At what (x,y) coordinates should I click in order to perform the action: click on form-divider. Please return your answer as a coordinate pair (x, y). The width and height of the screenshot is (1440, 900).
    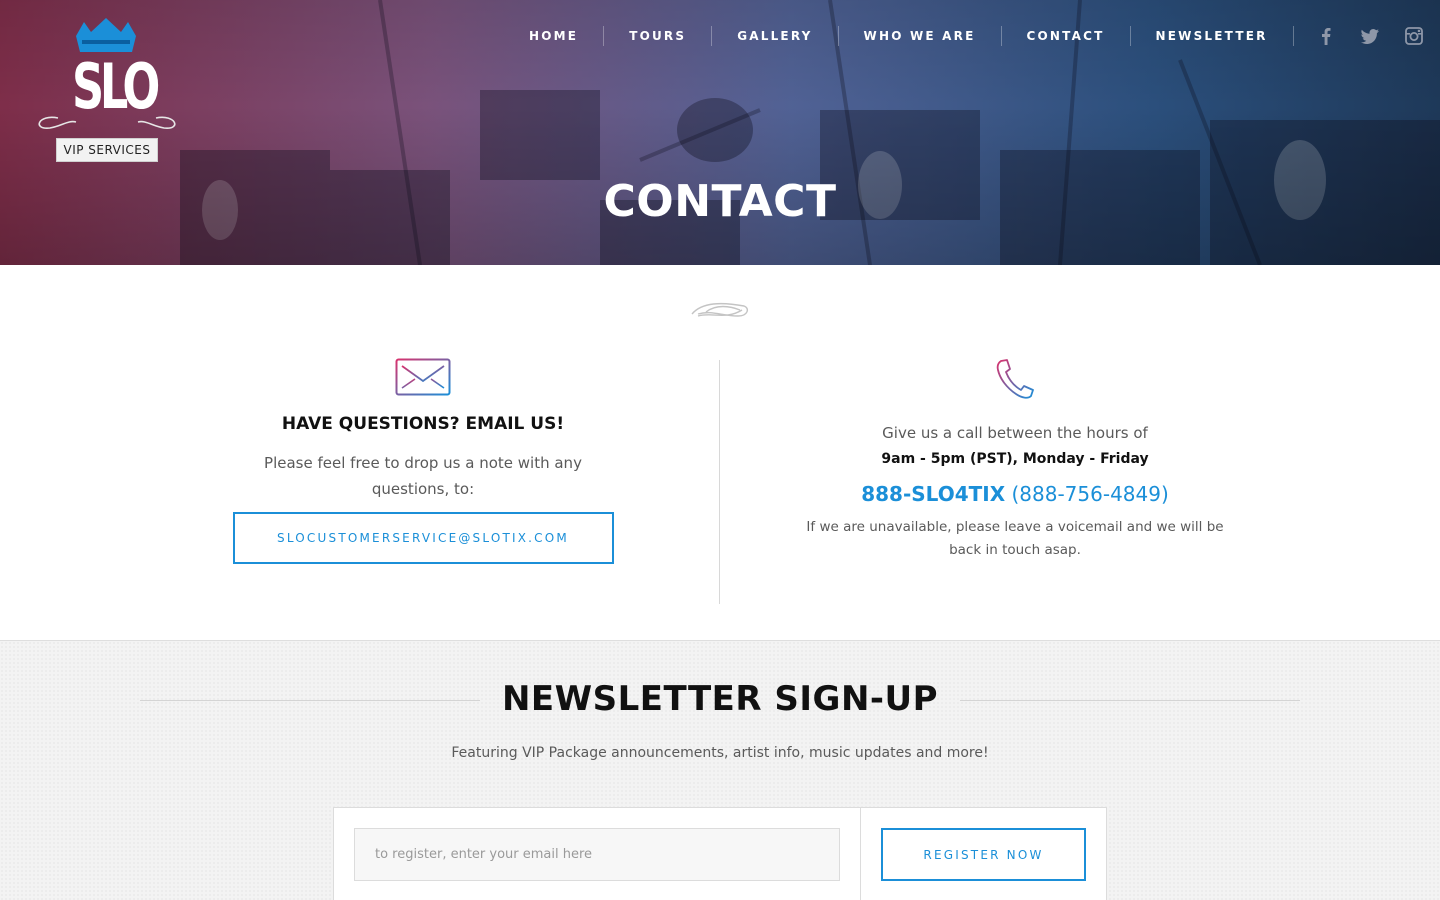
    Looking at the image, I should click on (860, 854).